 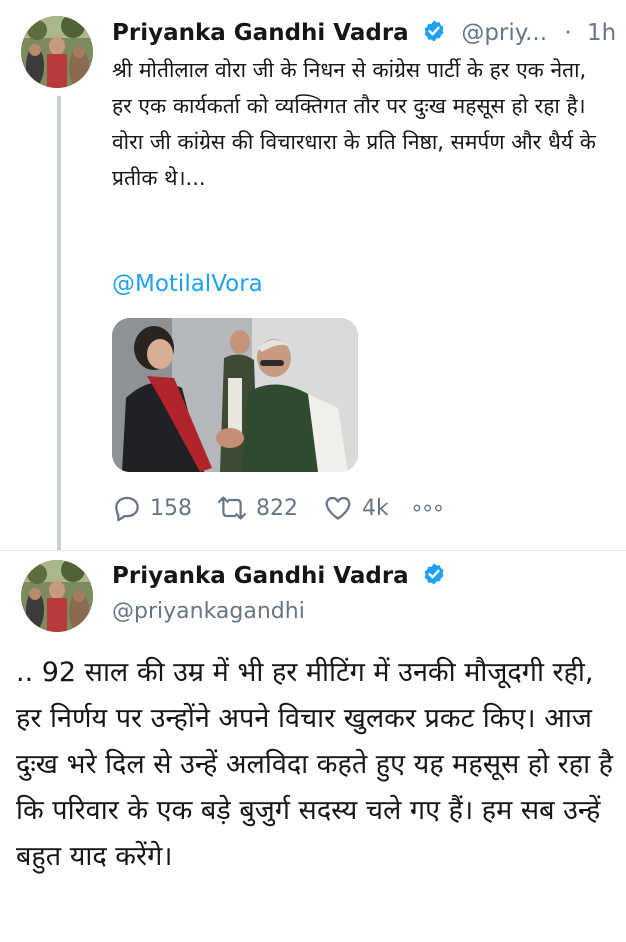 I want to click on author-handle: @priyankagandhi, so click(x=208, y=612).